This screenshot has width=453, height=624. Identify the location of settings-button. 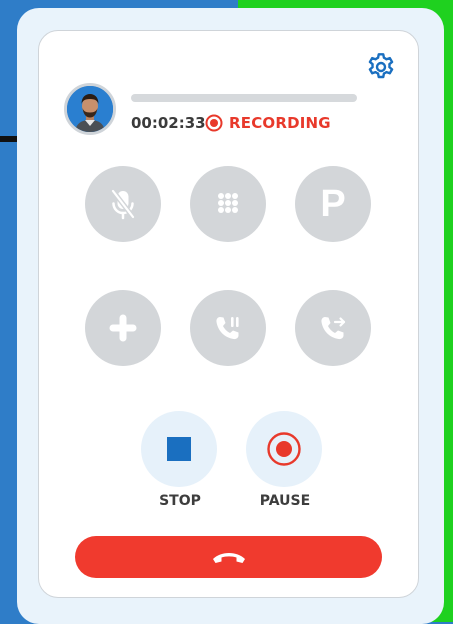
(381, 67).